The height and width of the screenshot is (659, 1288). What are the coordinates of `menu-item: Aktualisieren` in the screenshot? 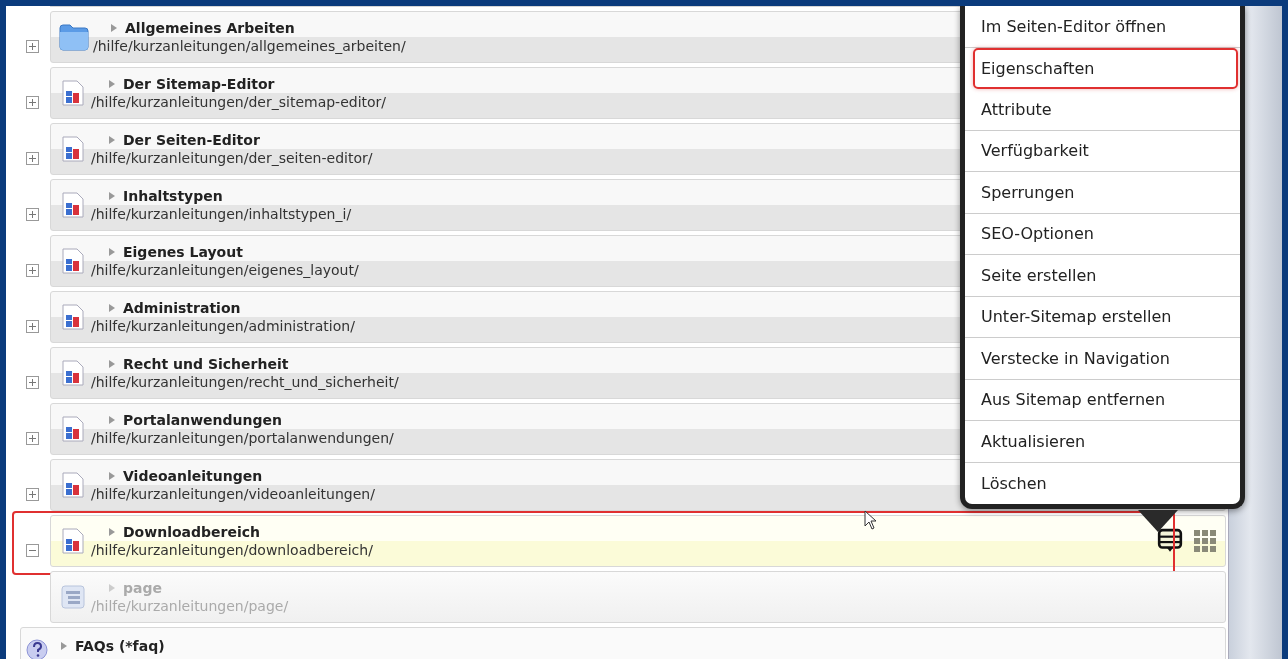 It's located at (1102, 442).